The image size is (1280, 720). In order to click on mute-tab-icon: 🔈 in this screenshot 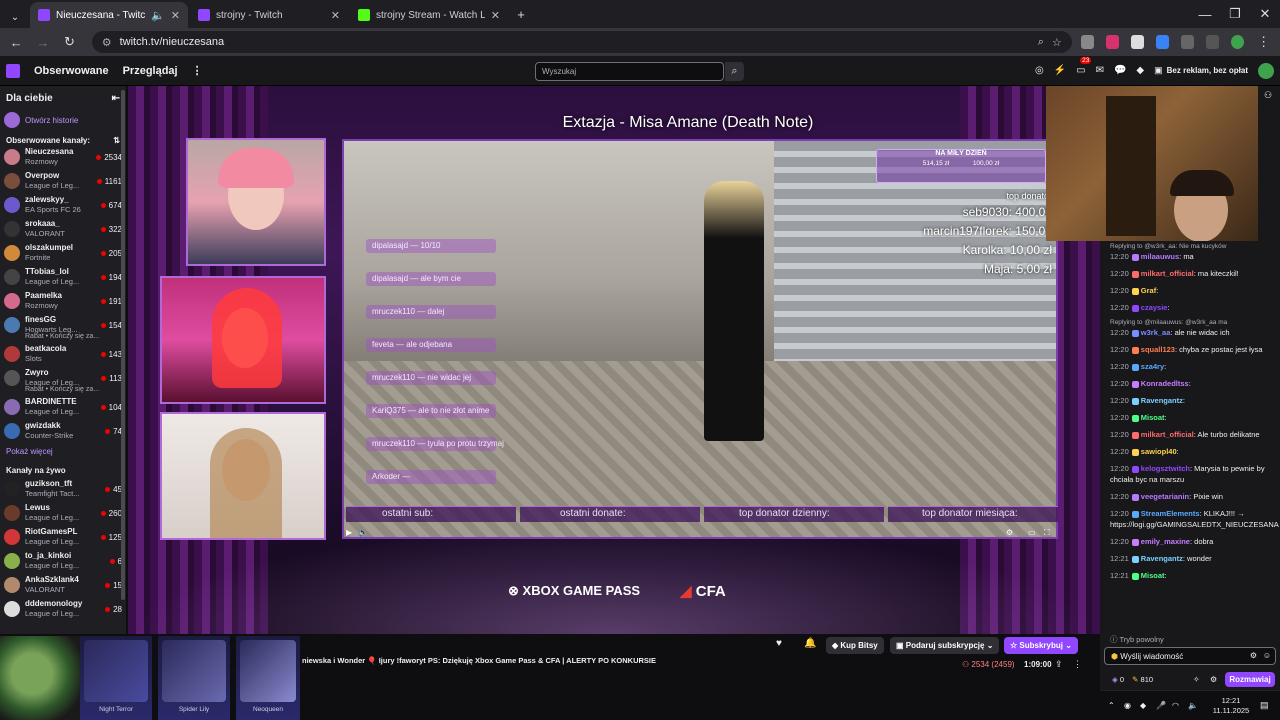, I will do `click(158, 15)`.